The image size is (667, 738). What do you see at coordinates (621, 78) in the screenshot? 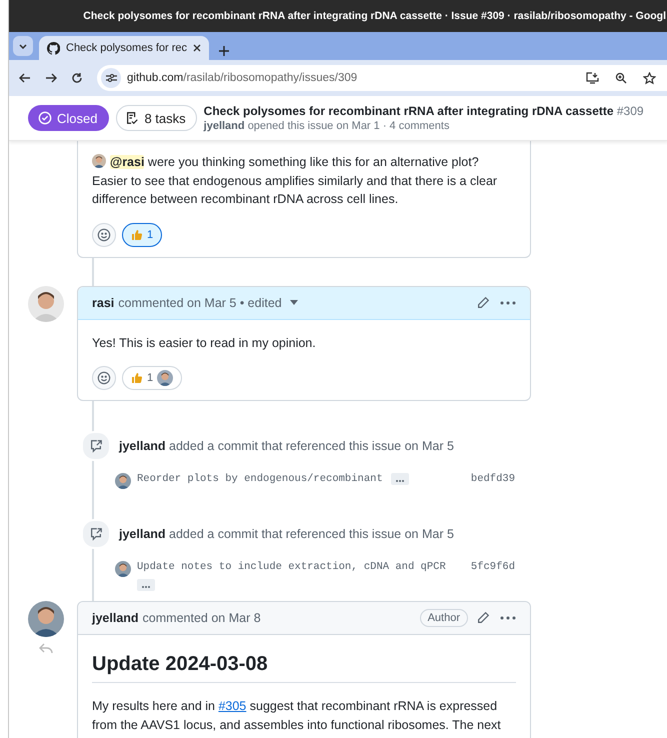
I see `zoom-icon` at bounding box center [621, 78].